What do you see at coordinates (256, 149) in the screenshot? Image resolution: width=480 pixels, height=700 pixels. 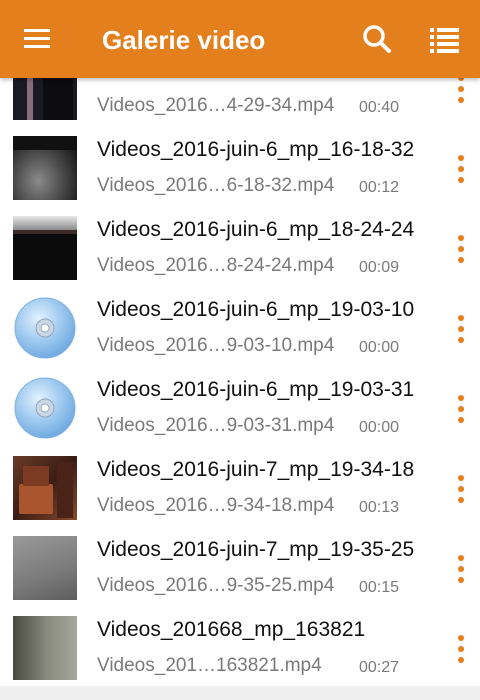 I see `video-title: Videos_2016-juin-6_mp_16-18-32` at bounding box center [256, 149].